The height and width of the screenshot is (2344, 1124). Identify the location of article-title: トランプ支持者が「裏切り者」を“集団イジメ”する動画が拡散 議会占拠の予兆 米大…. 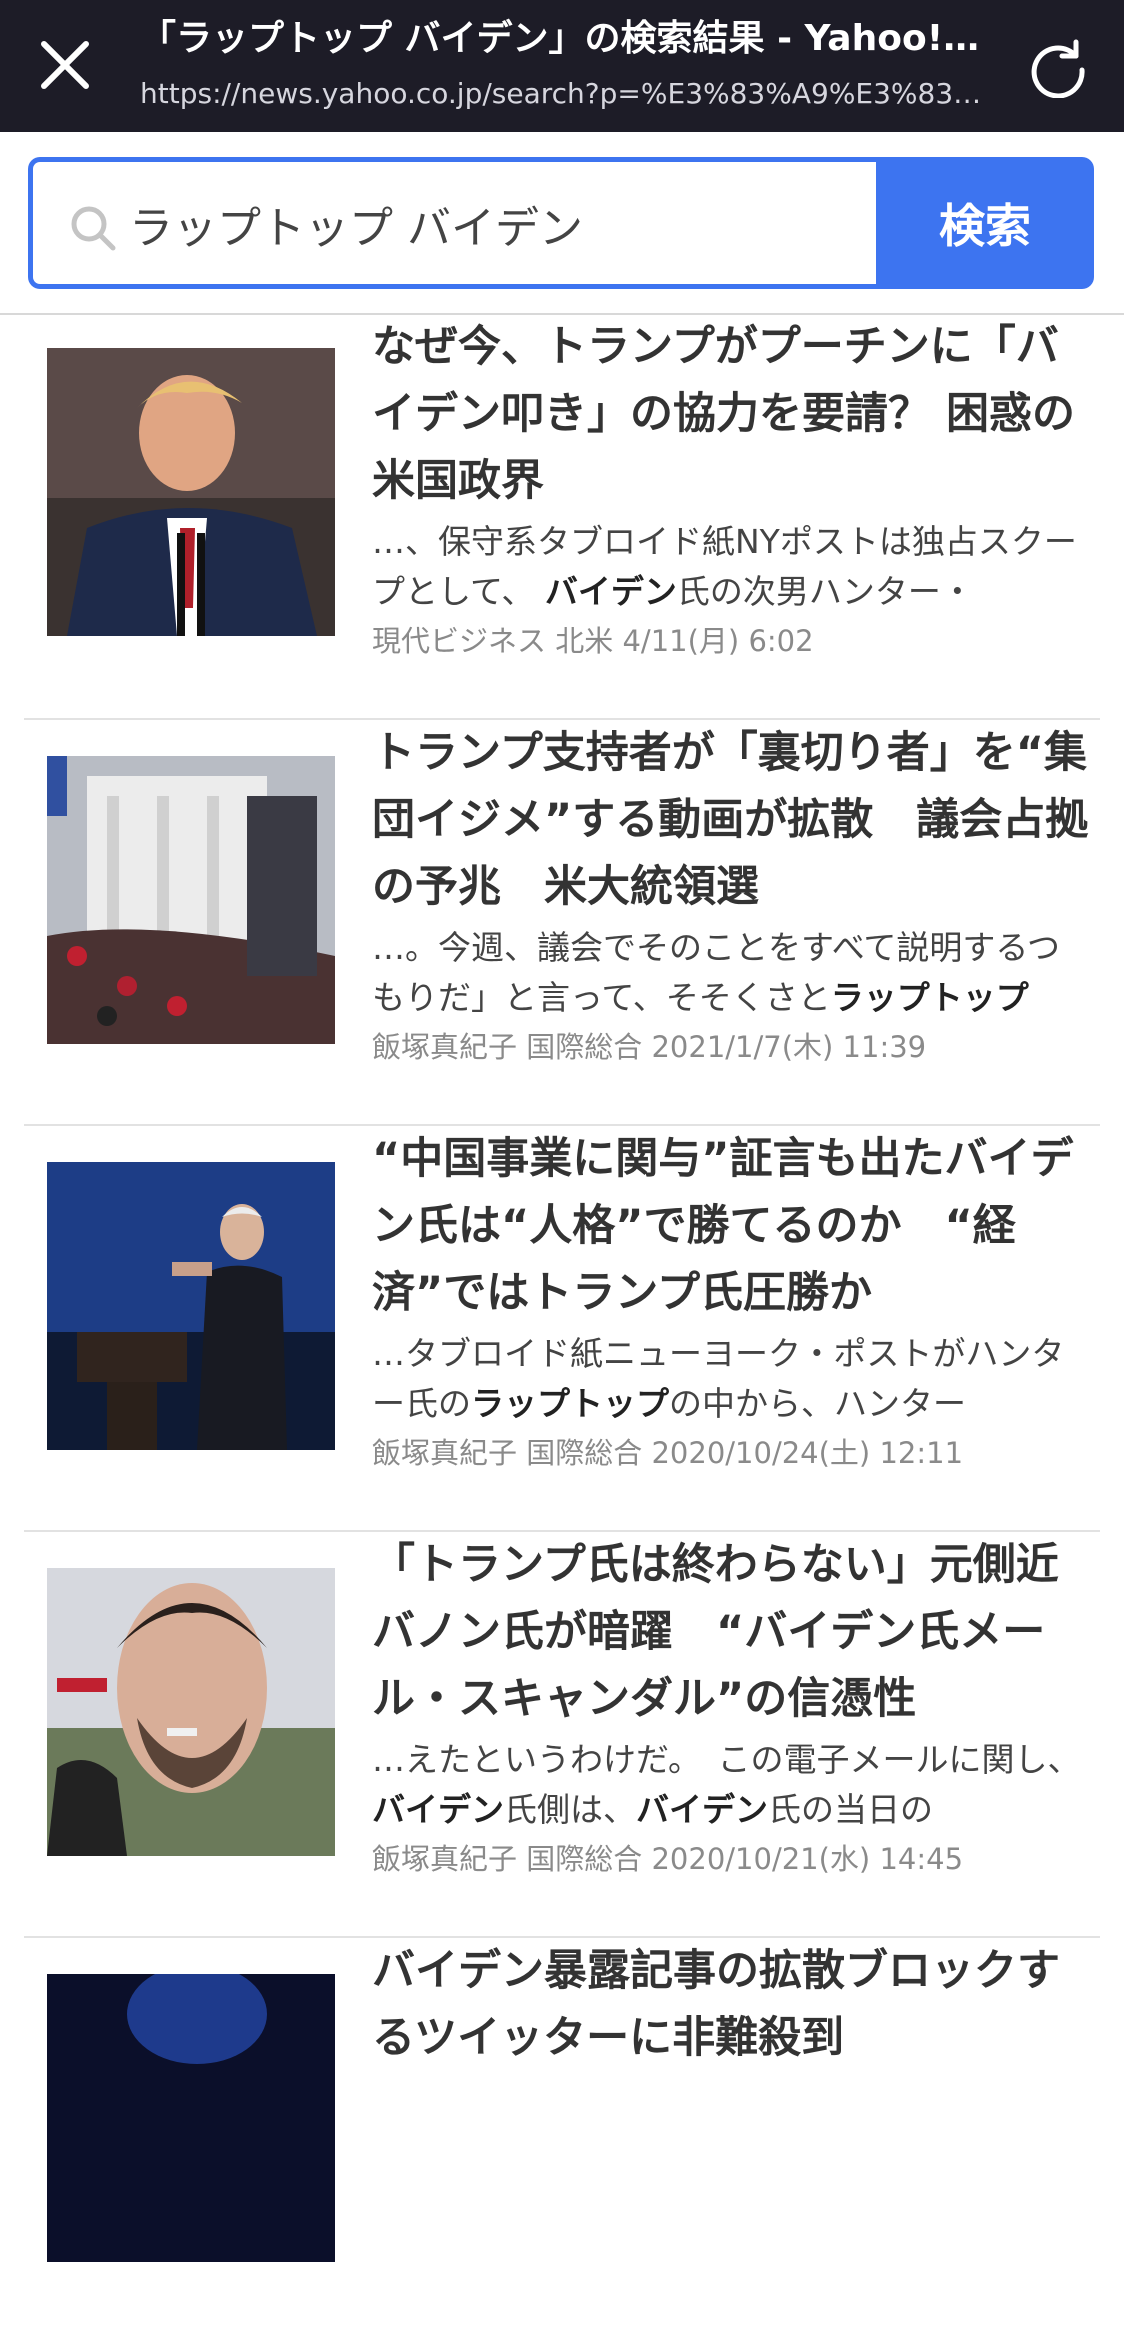
(732, 820).